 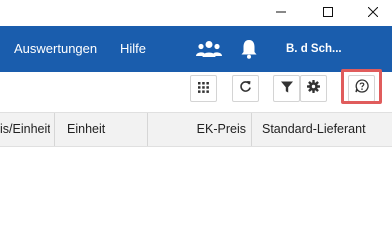 I want to click on maximize-icon, so click(x=327, y=13).